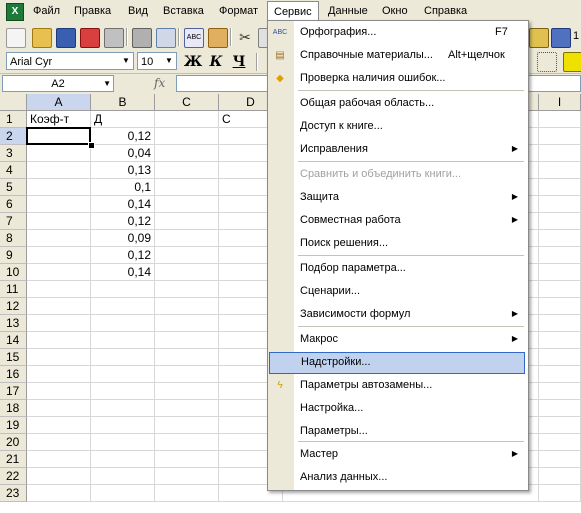 Image resolution: width=581 pixels, height=513 pixels. Describe the element at coordinates (397, 340) in the screenshot. I see `menu-item-14: Макрос ▶` at that location.